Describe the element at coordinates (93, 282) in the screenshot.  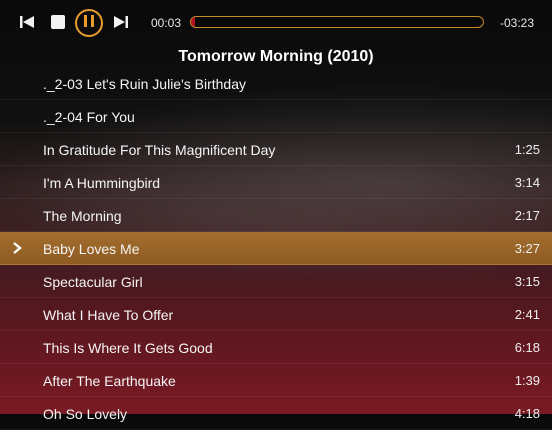
I see `track-title: Spectacular Girl` at that location.